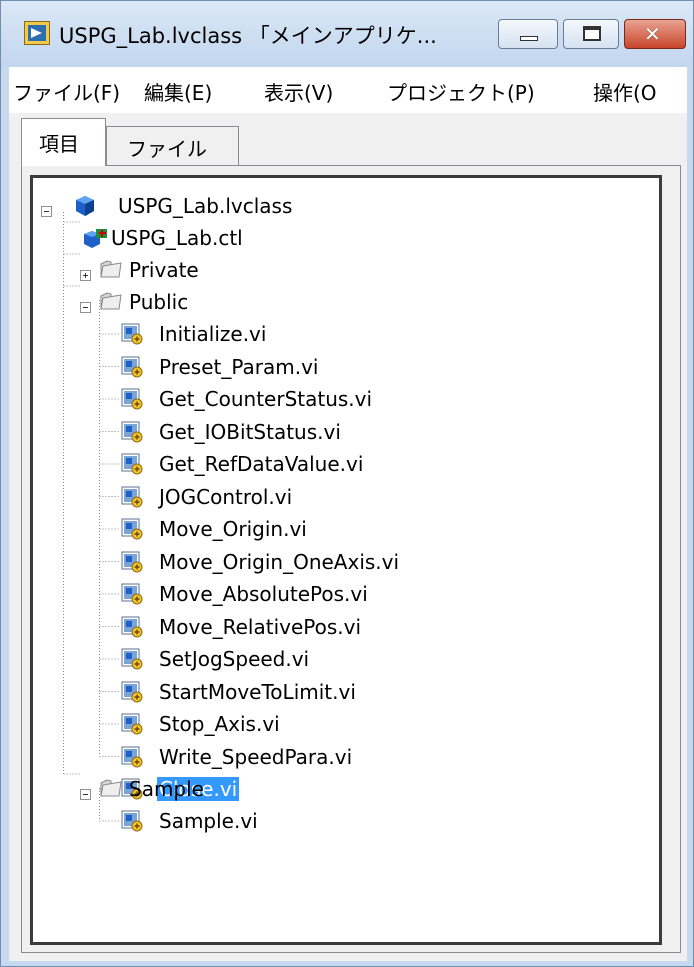 Image resolution: width=694 pixels, height=967 pixels. I want to click on tree-item-label: Public, so click(159, 302).